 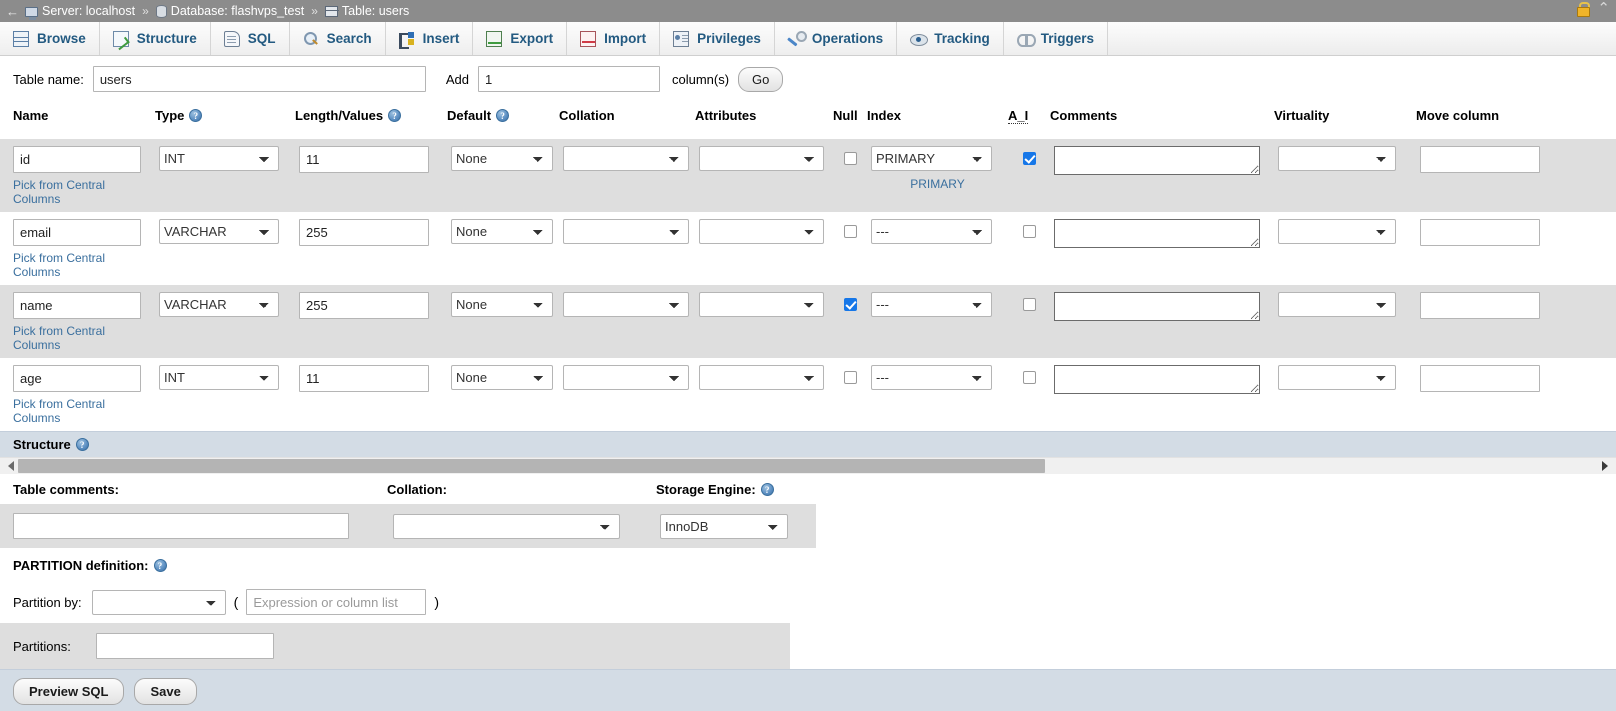 What do you see at coordinates (196, 115) in the screenshot?
I see `help-icon-type: ?` at bounding box center [196, 115].